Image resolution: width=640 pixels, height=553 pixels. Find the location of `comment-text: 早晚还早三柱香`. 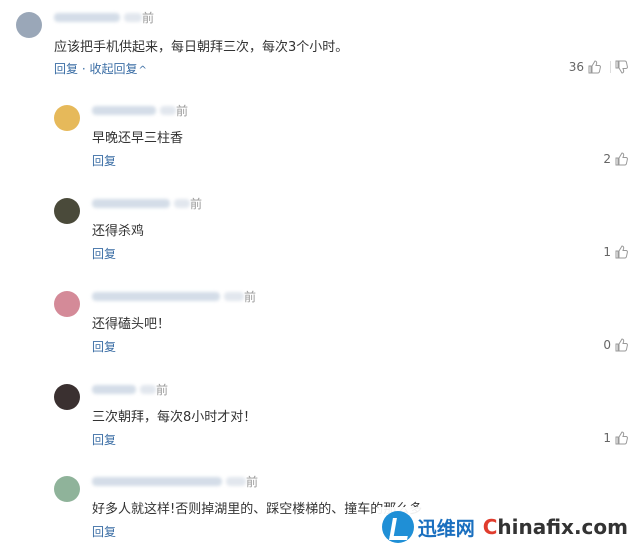

comment-text: 早晚还早三柱香 is located at coordinates (138, 138).